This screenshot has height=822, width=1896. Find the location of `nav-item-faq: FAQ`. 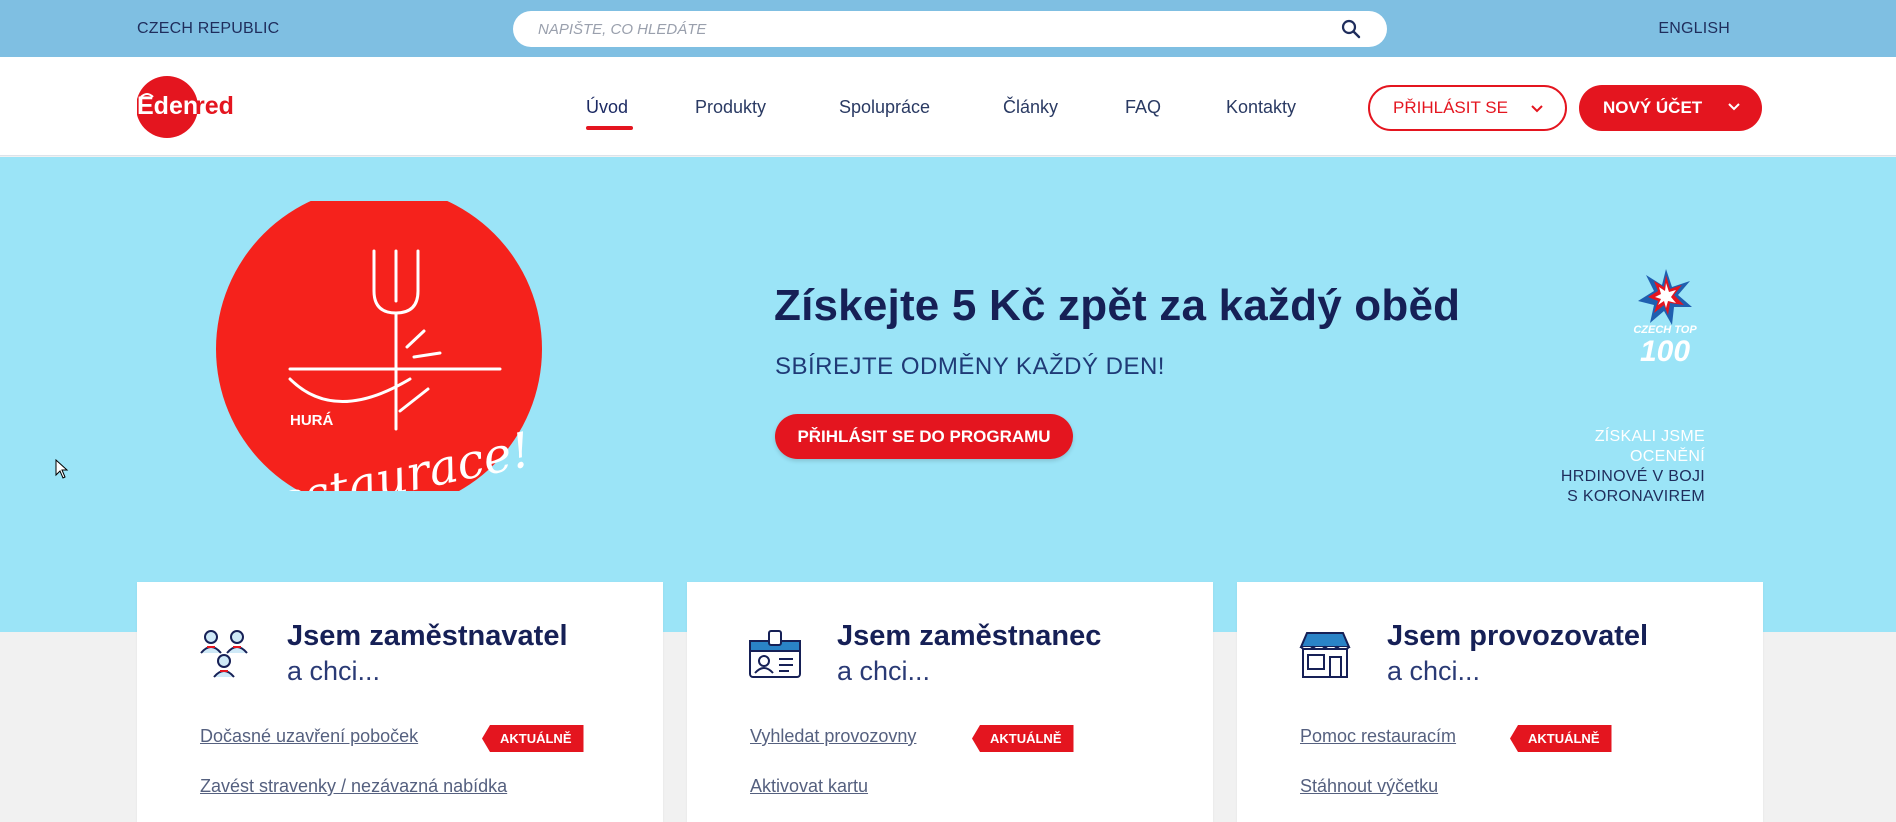

nav-item-faq: FAQ is located at coordinates (1143, 107).